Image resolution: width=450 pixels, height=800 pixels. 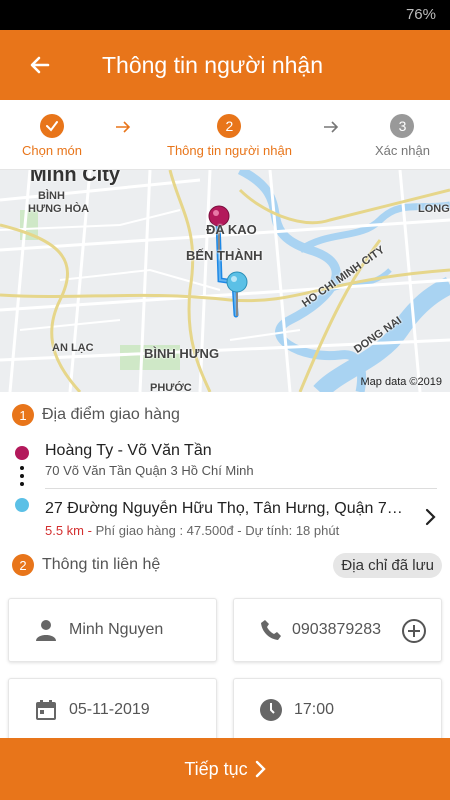 I want to click on map-label: AN LẠC, so click(x=73, y=348).